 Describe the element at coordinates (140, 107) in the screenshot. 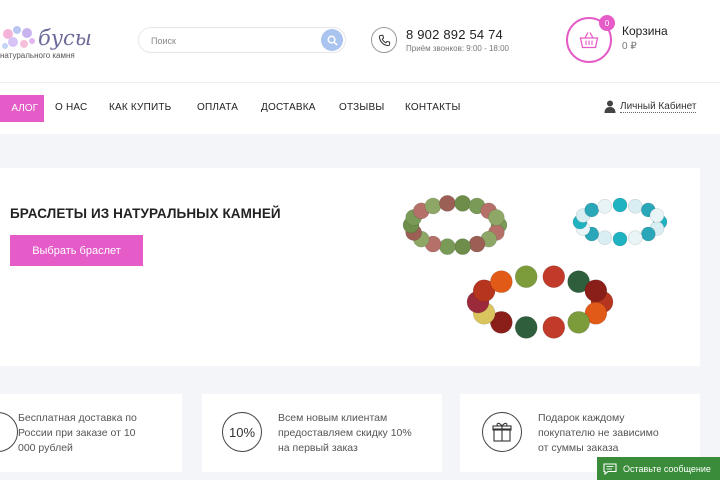

I see `nav-item-how-to-buy: КАК КУПИТЬ` at that location.